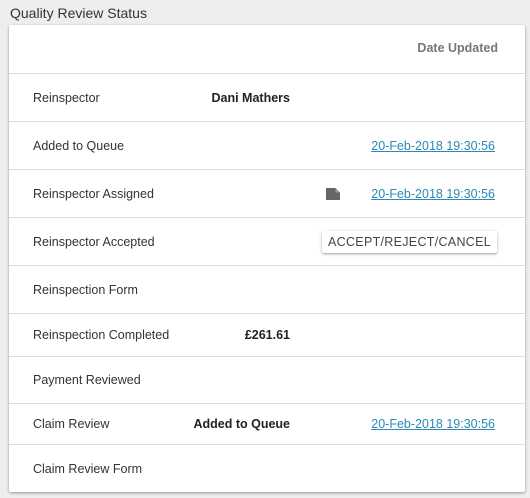 Image resolution: width=530 pixels, height=498 pixels. I want to click on row-label: Claim Review, so click(71, 424).